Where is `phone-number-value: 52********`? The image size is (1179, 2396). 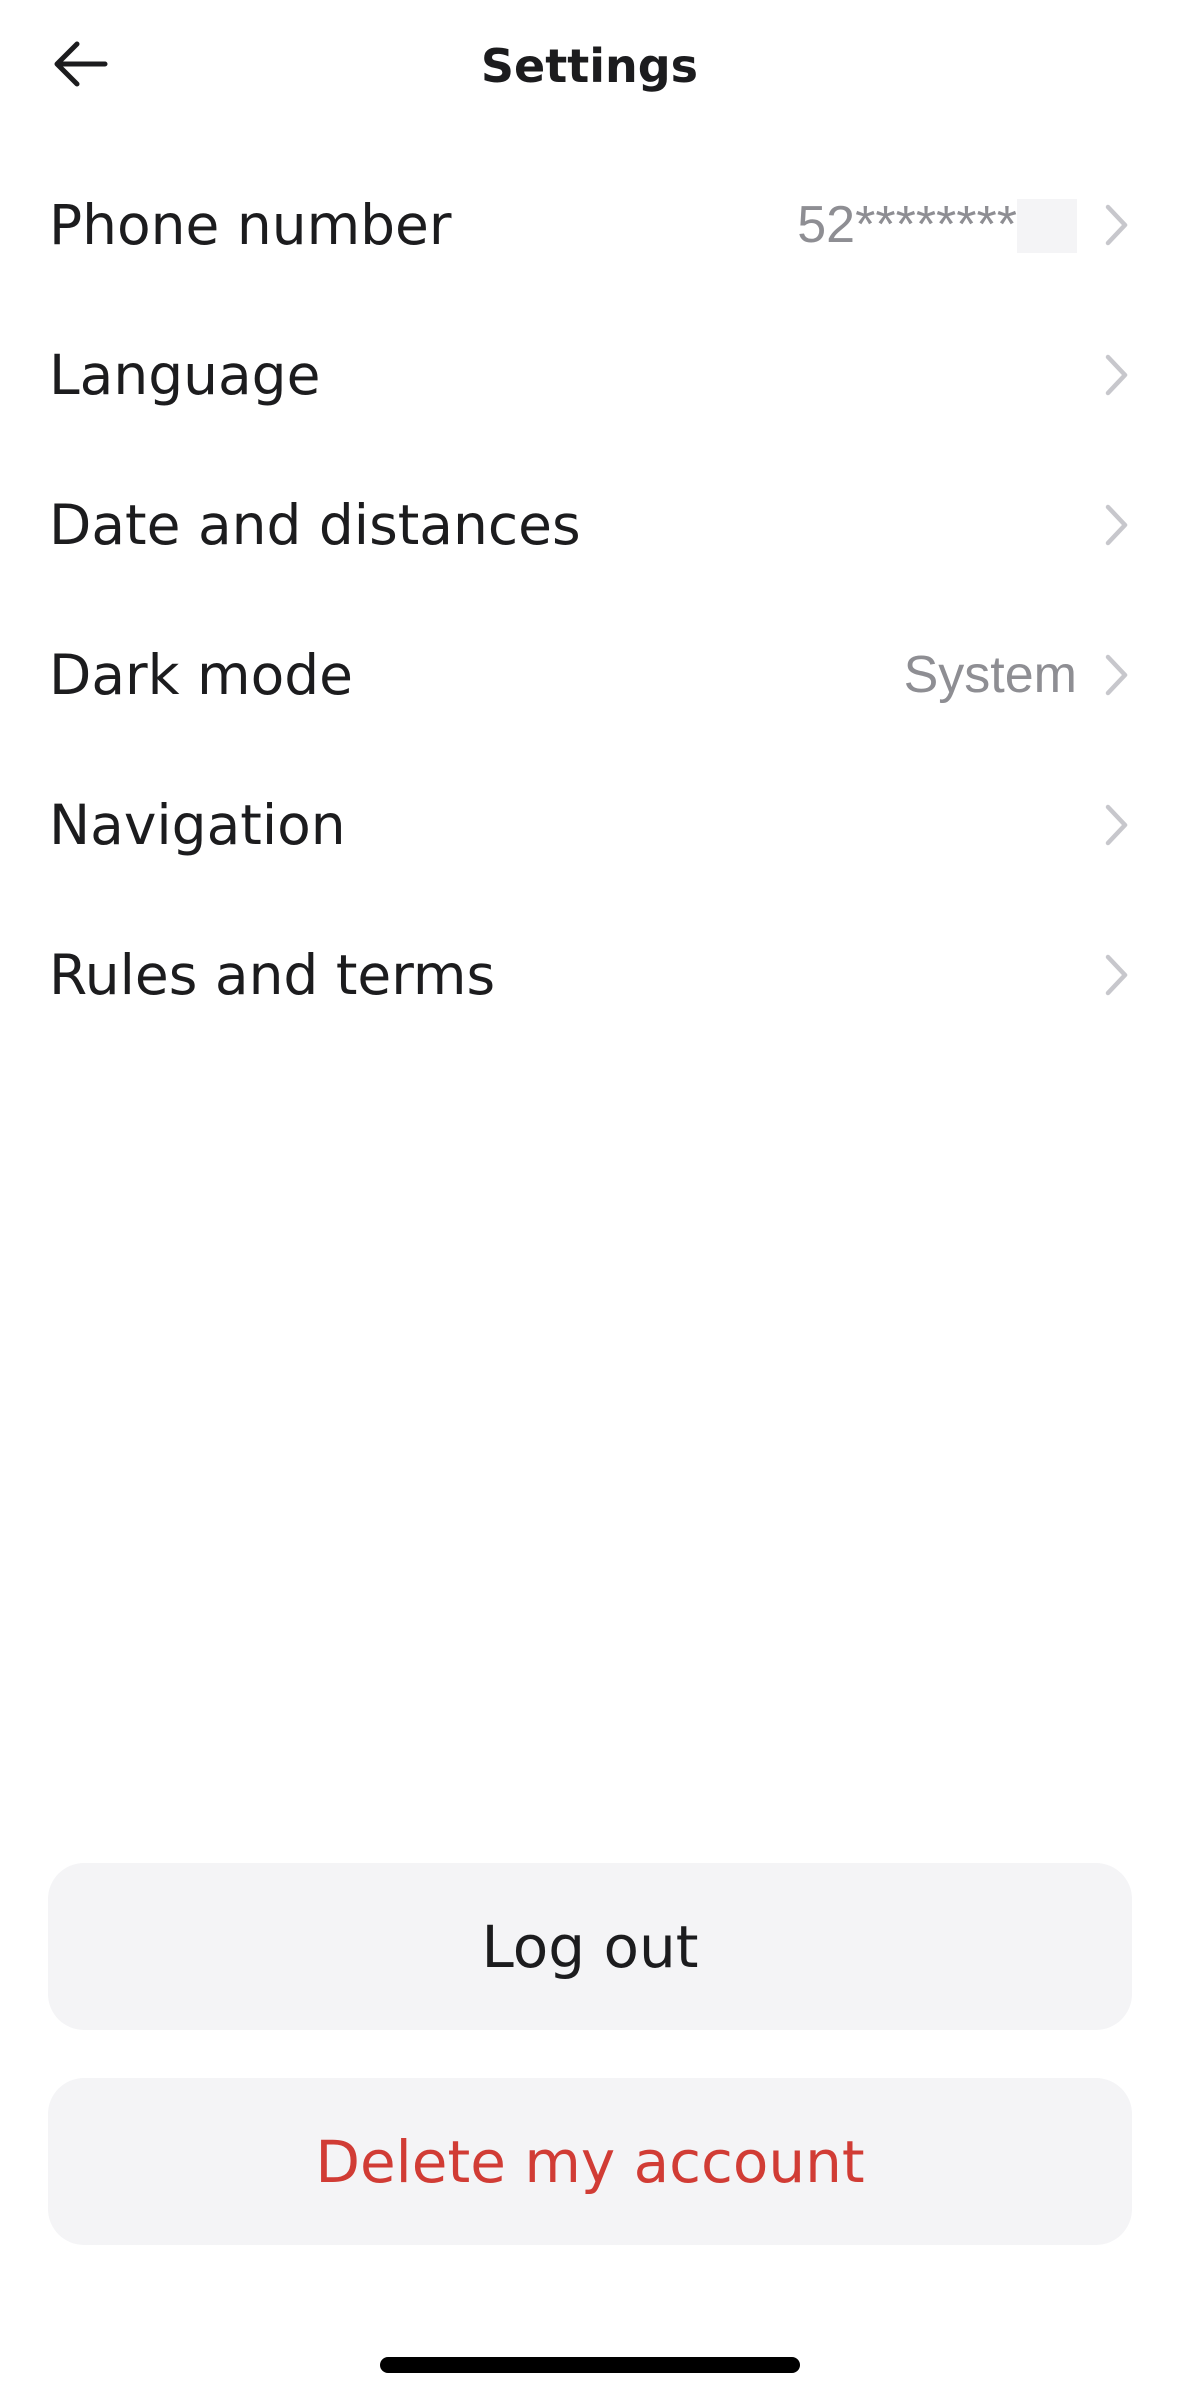 phone-number-value: 52******** is located at coordinates (937, 225).